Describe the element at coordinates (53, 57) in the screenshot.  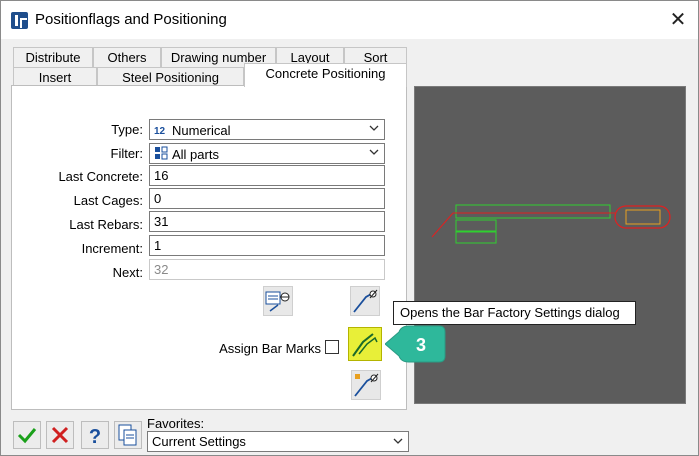
I see `tab-distribute: Distribute` at that location.